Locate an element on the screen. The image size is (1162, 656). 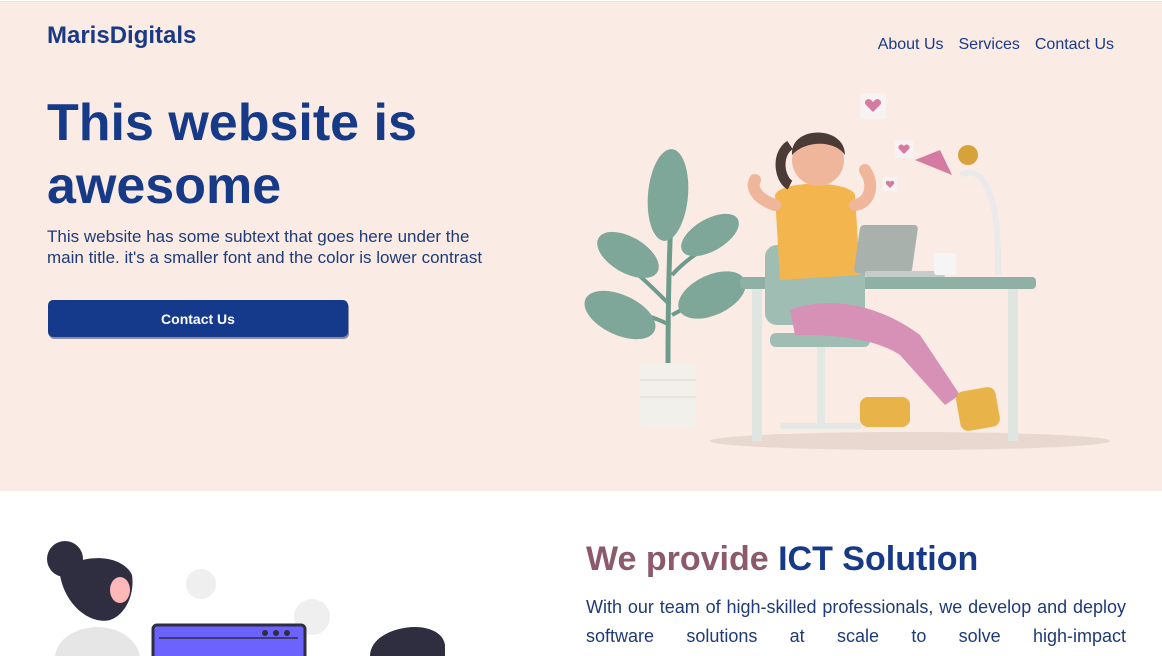
mug-icon is located at coordinates (945, 264).